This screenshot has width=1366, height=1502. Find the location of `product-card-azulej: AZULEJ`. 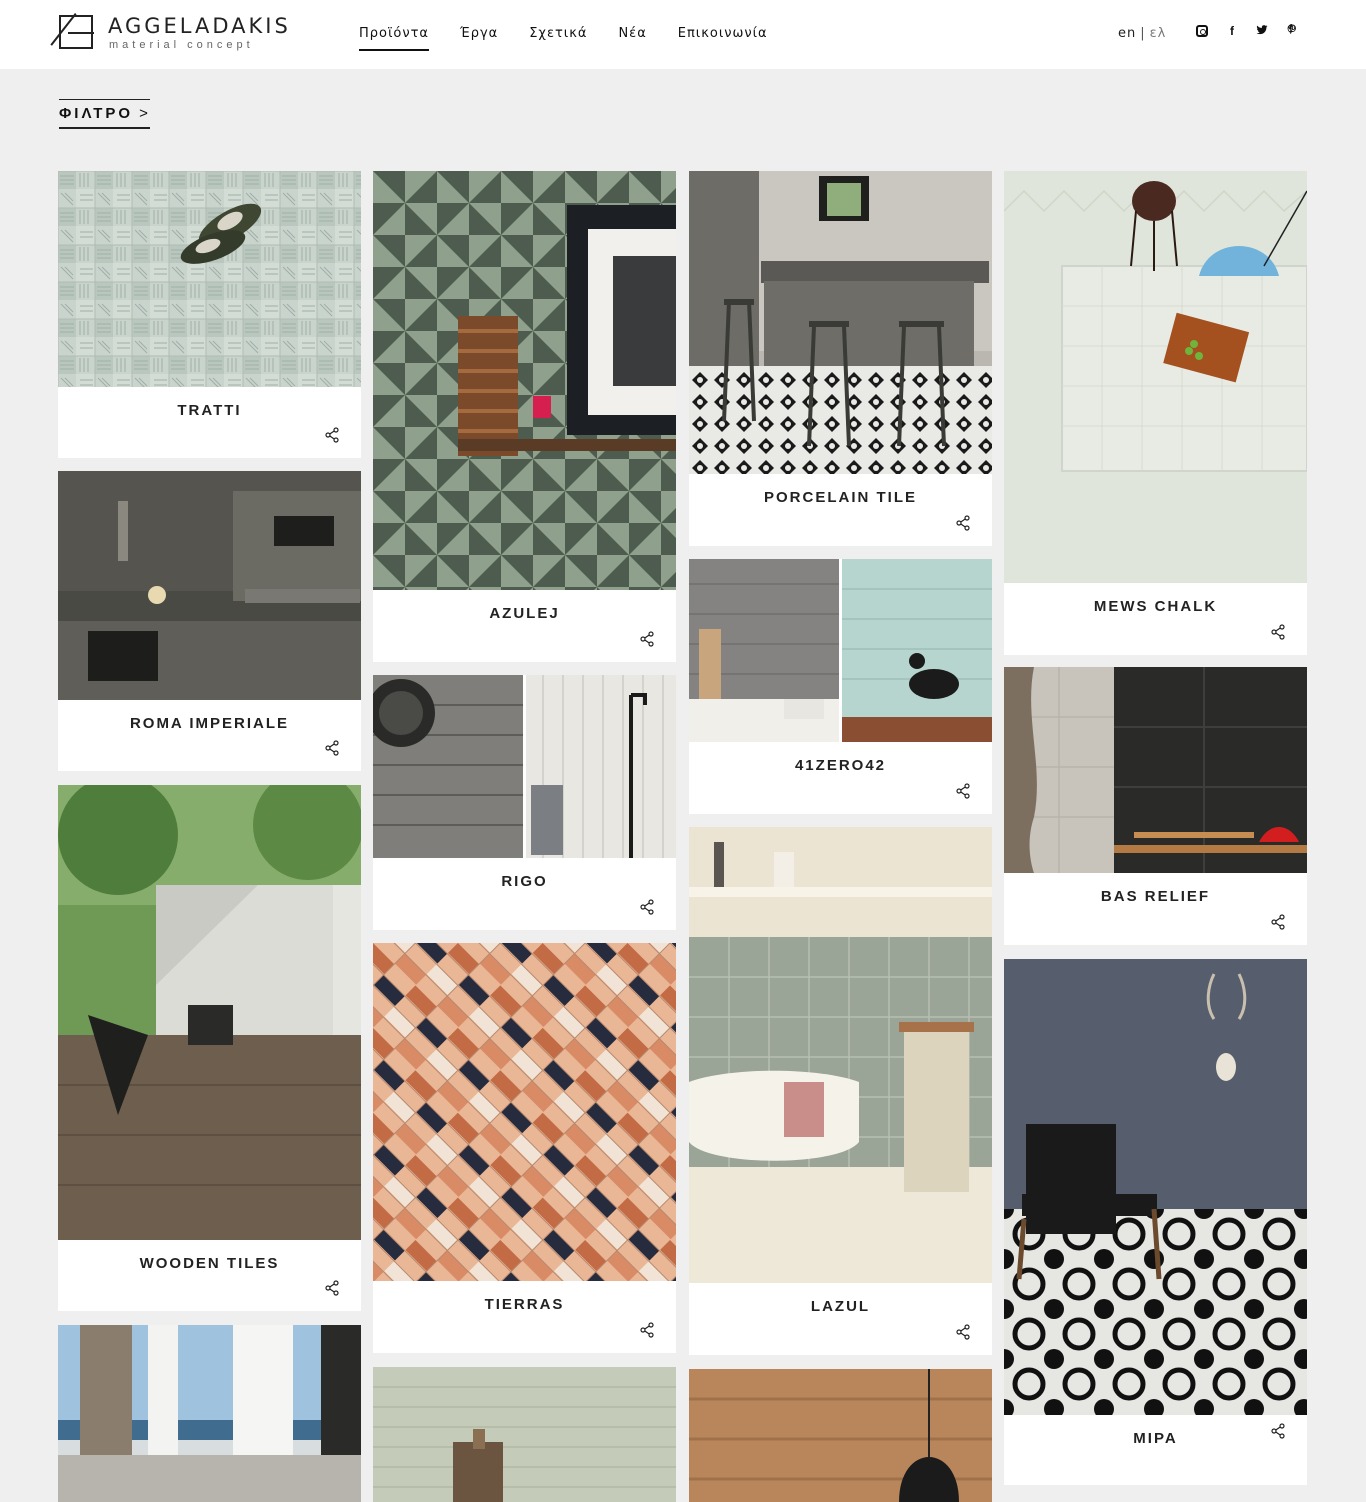

product-card-azulej: AZULEJ is located at coordinates (524, 416).